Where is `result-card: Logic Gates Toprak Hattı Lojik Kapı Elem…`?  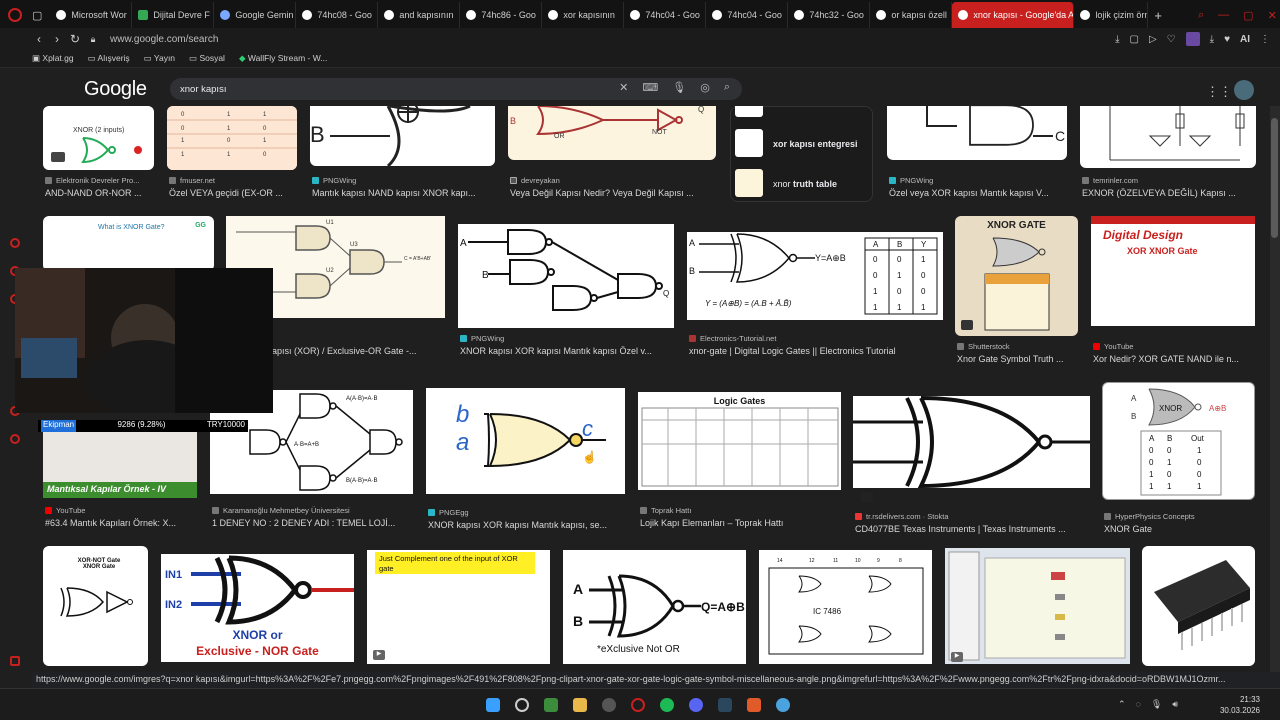
result-card: Logic Gates Toprak Hattı Lojik Kapı Elem… is located at coordinates (740, 464).